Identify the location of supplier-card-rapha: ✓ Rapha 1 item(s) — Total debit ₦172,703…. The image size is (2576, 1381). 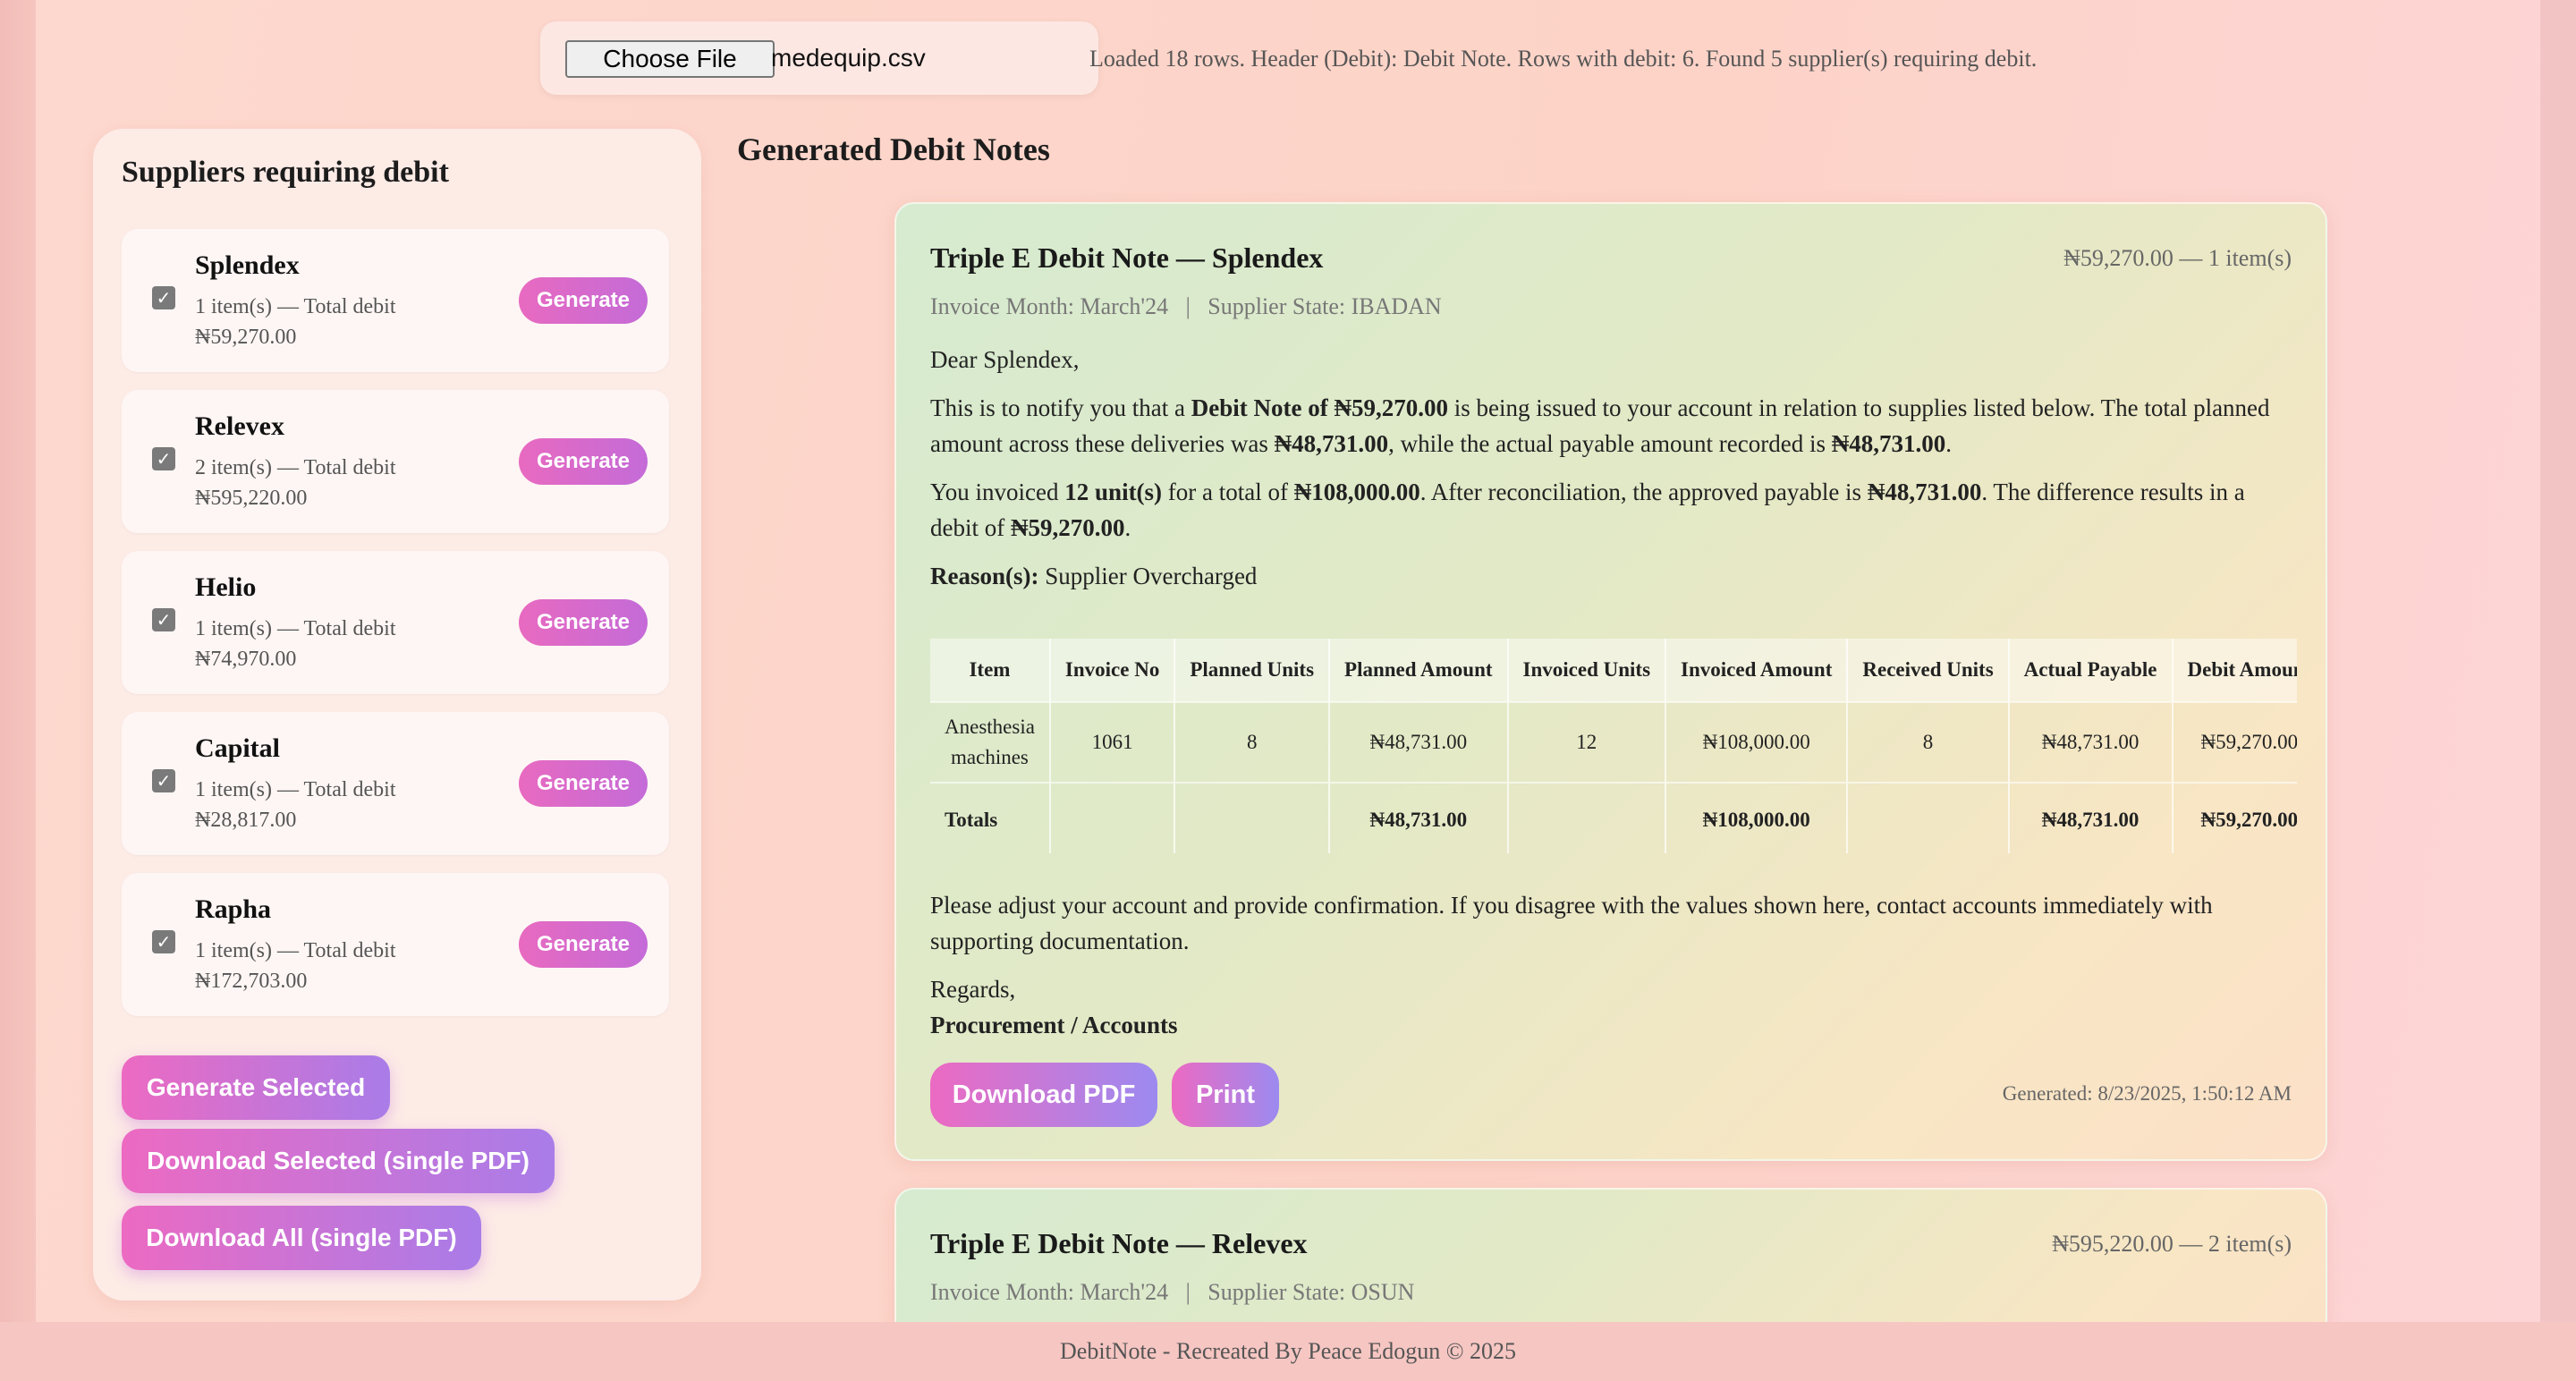
(395, 944).